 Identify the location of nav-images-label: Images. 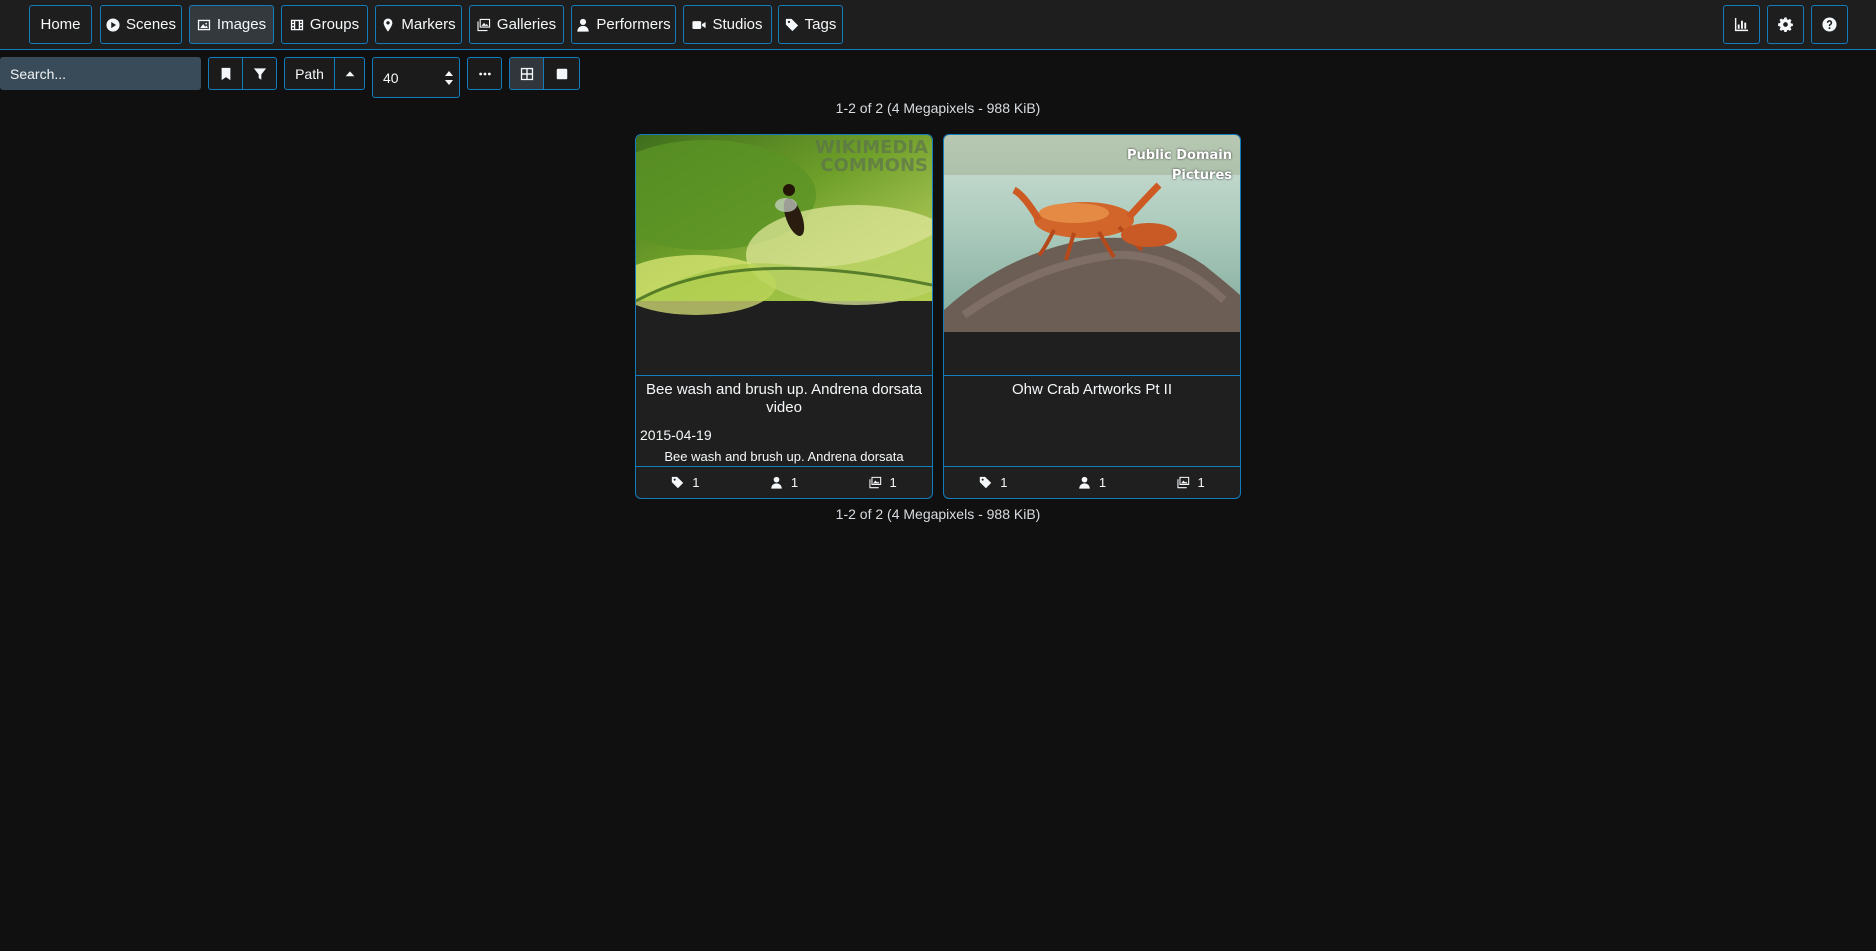
(241, 24).